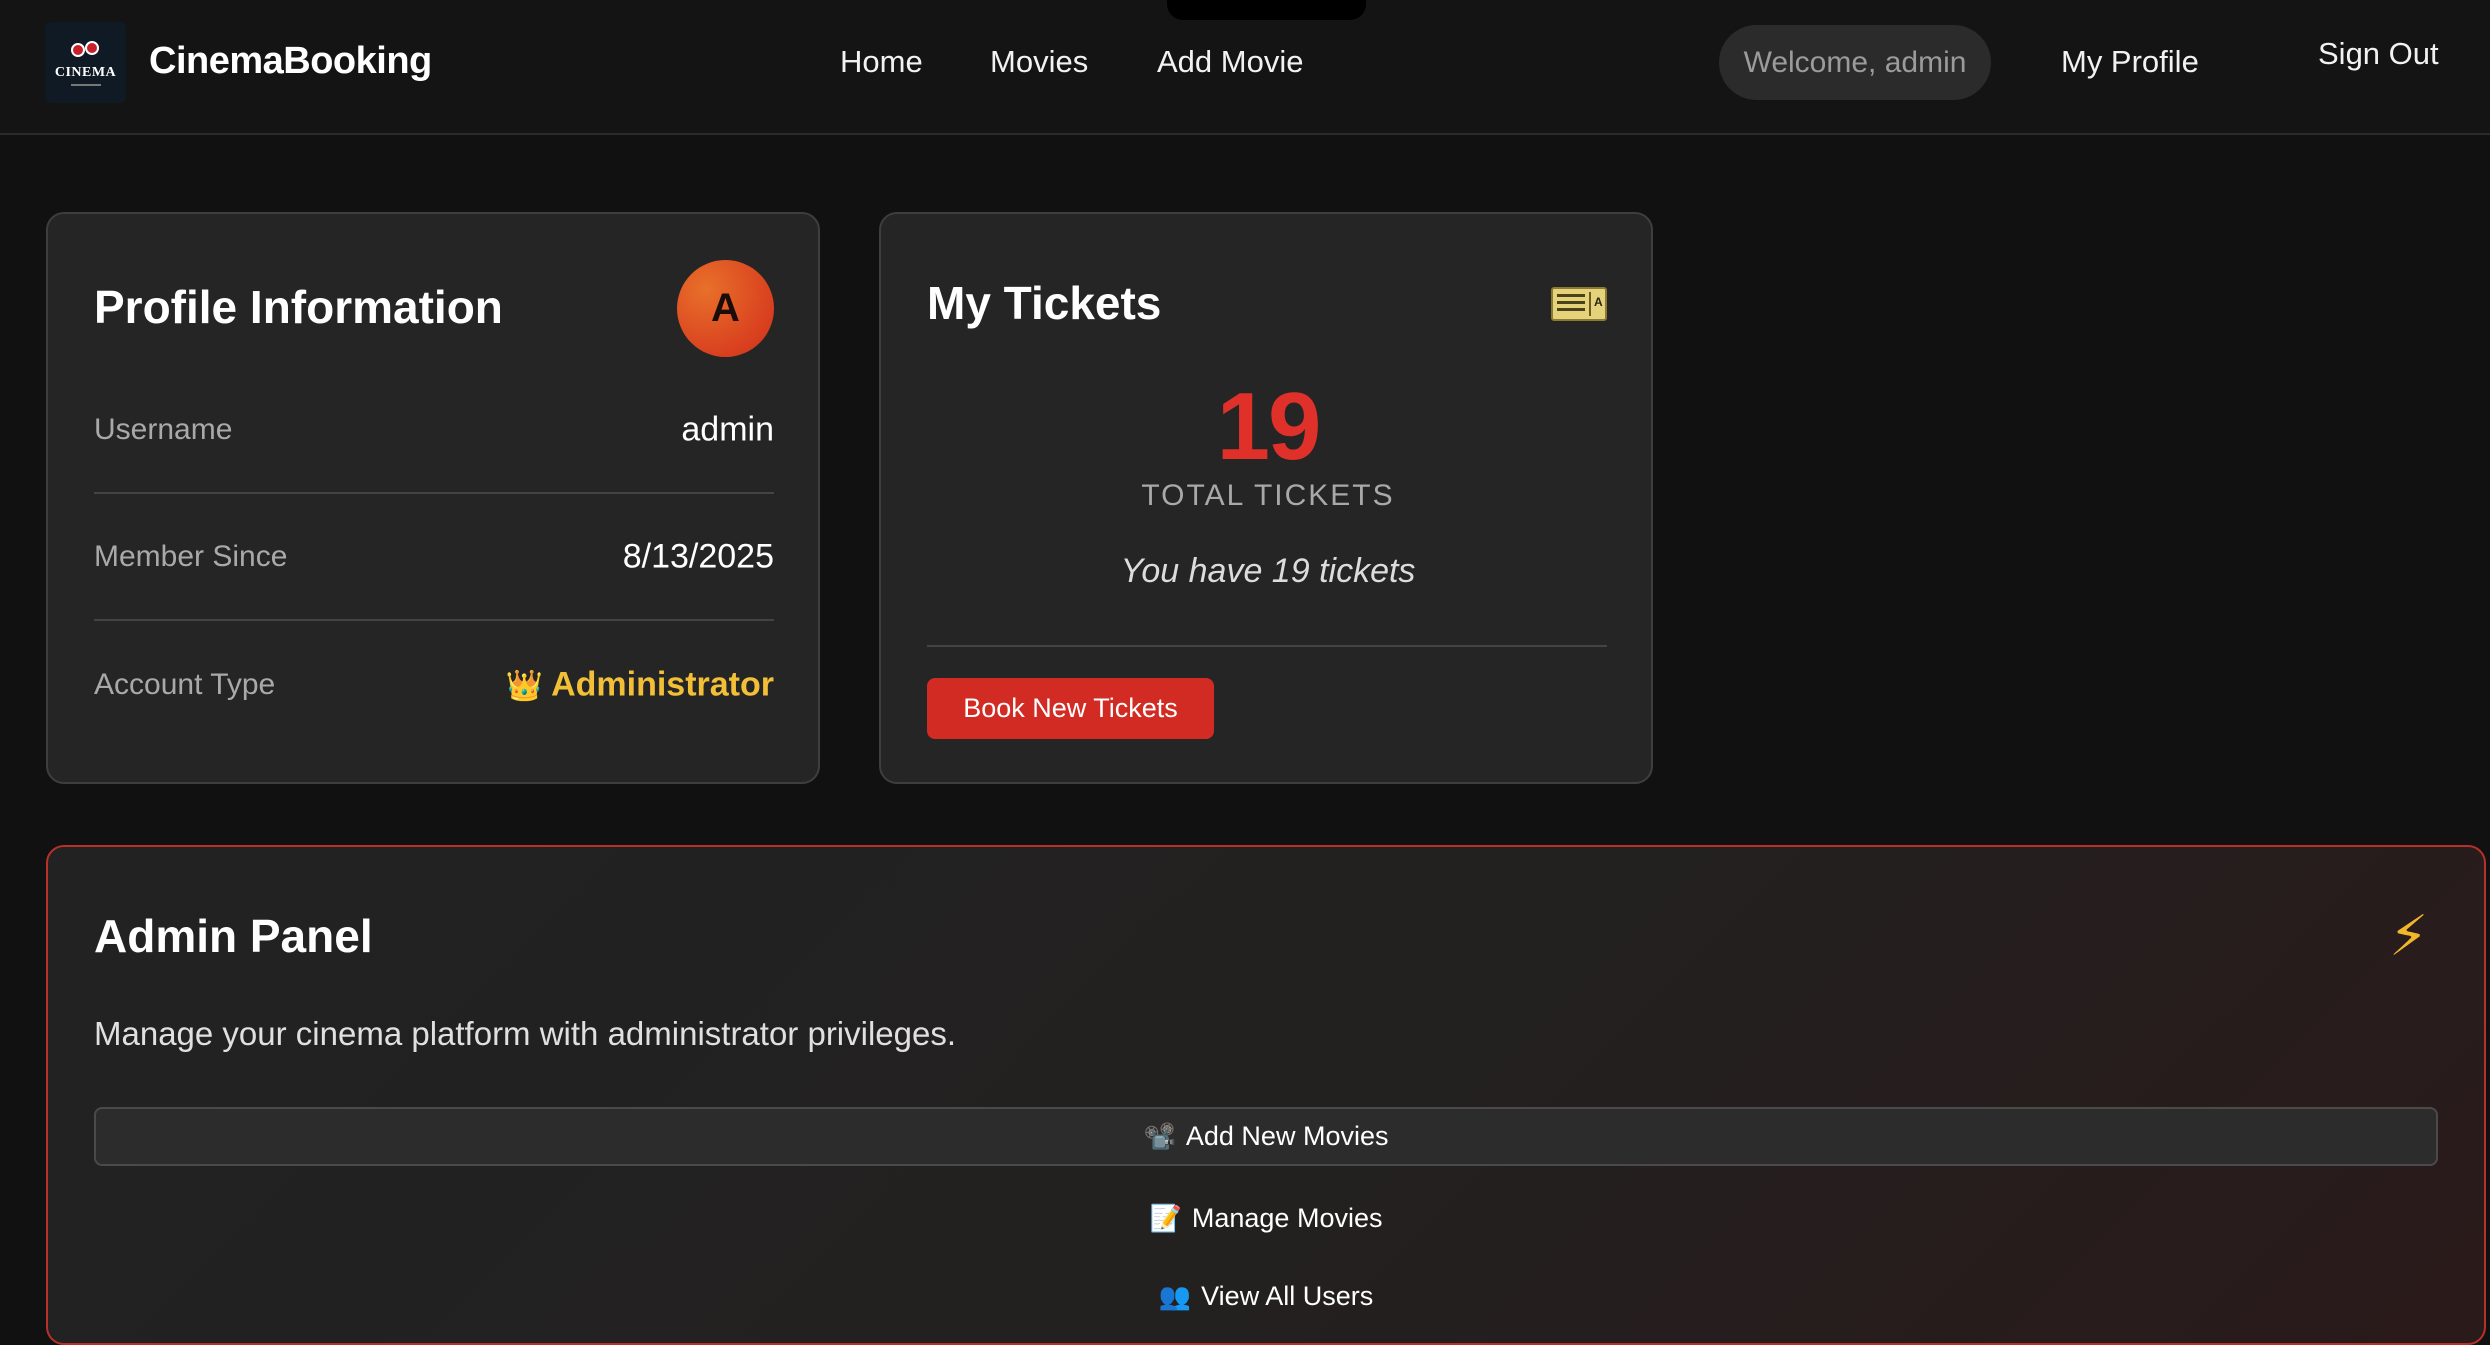 This screenshot has height=1345, width=2490. What do you see at coordinates (881, 62) in the screenshot?
I see `nav-home-link: Home` at bounding box center [881, 62].